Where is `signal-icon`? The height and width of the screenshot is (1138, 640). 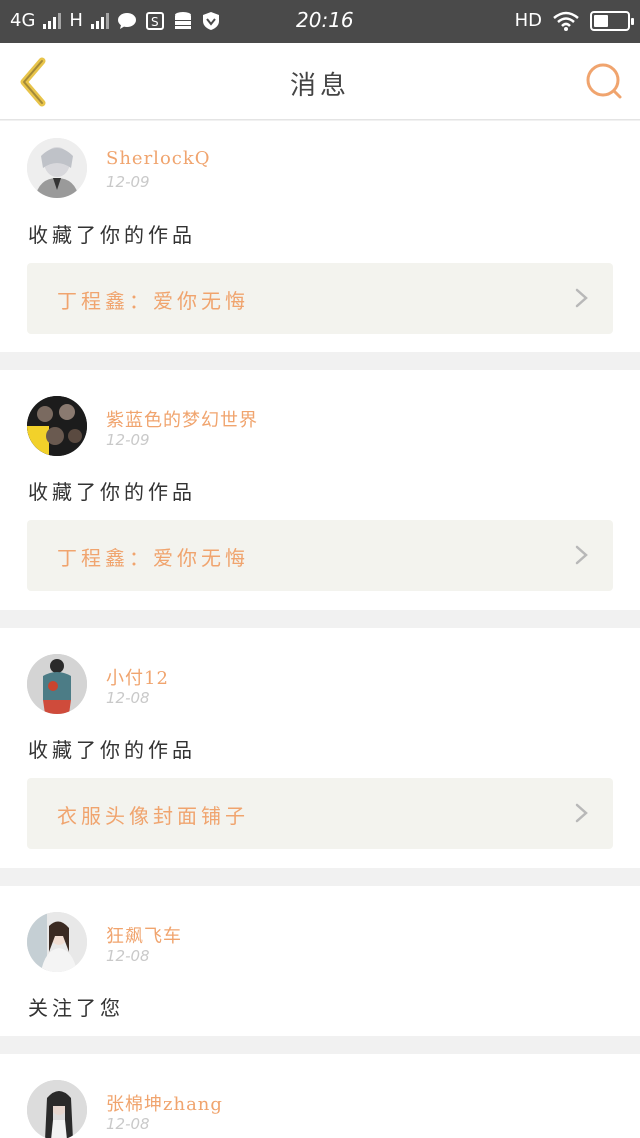 signal-icon is located at coordinates (52, 20).